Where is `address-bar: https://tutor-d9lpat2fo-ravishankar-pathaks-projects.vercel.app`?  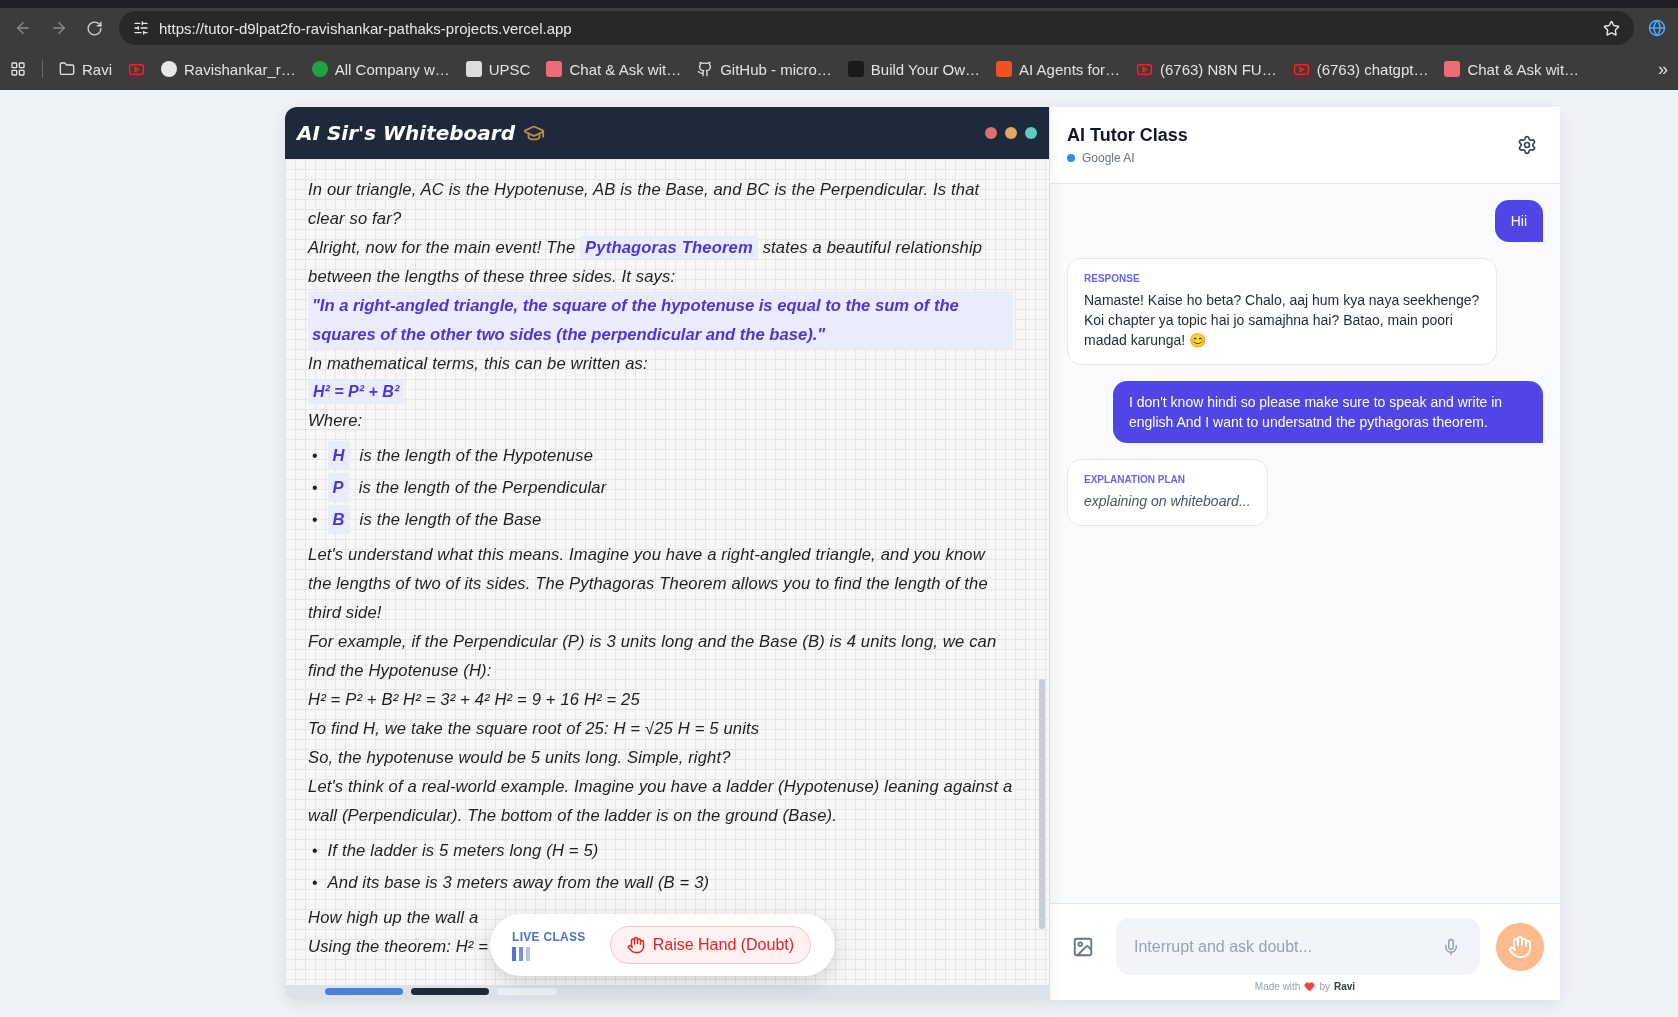 address-bar: https://tutor-d9lpat2fo-ravishankar-pathaks-projects.vercel.app is located at coordinates (876, 28).